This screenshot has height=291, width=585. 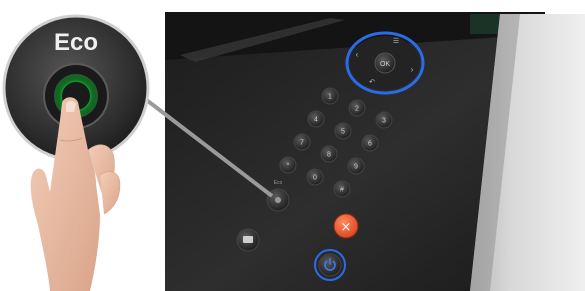 I want to click on keypad-key-label: 9, so click(x=356, y=167).